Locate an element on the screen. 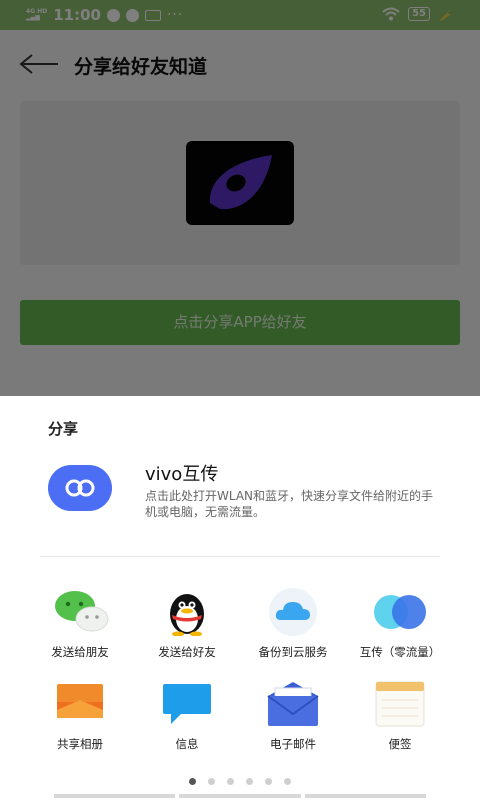 Image resolution: width=480 pixels, height=800 pixels. share-qq-friend: 发送给好友 is located at coordinates (187, 624).